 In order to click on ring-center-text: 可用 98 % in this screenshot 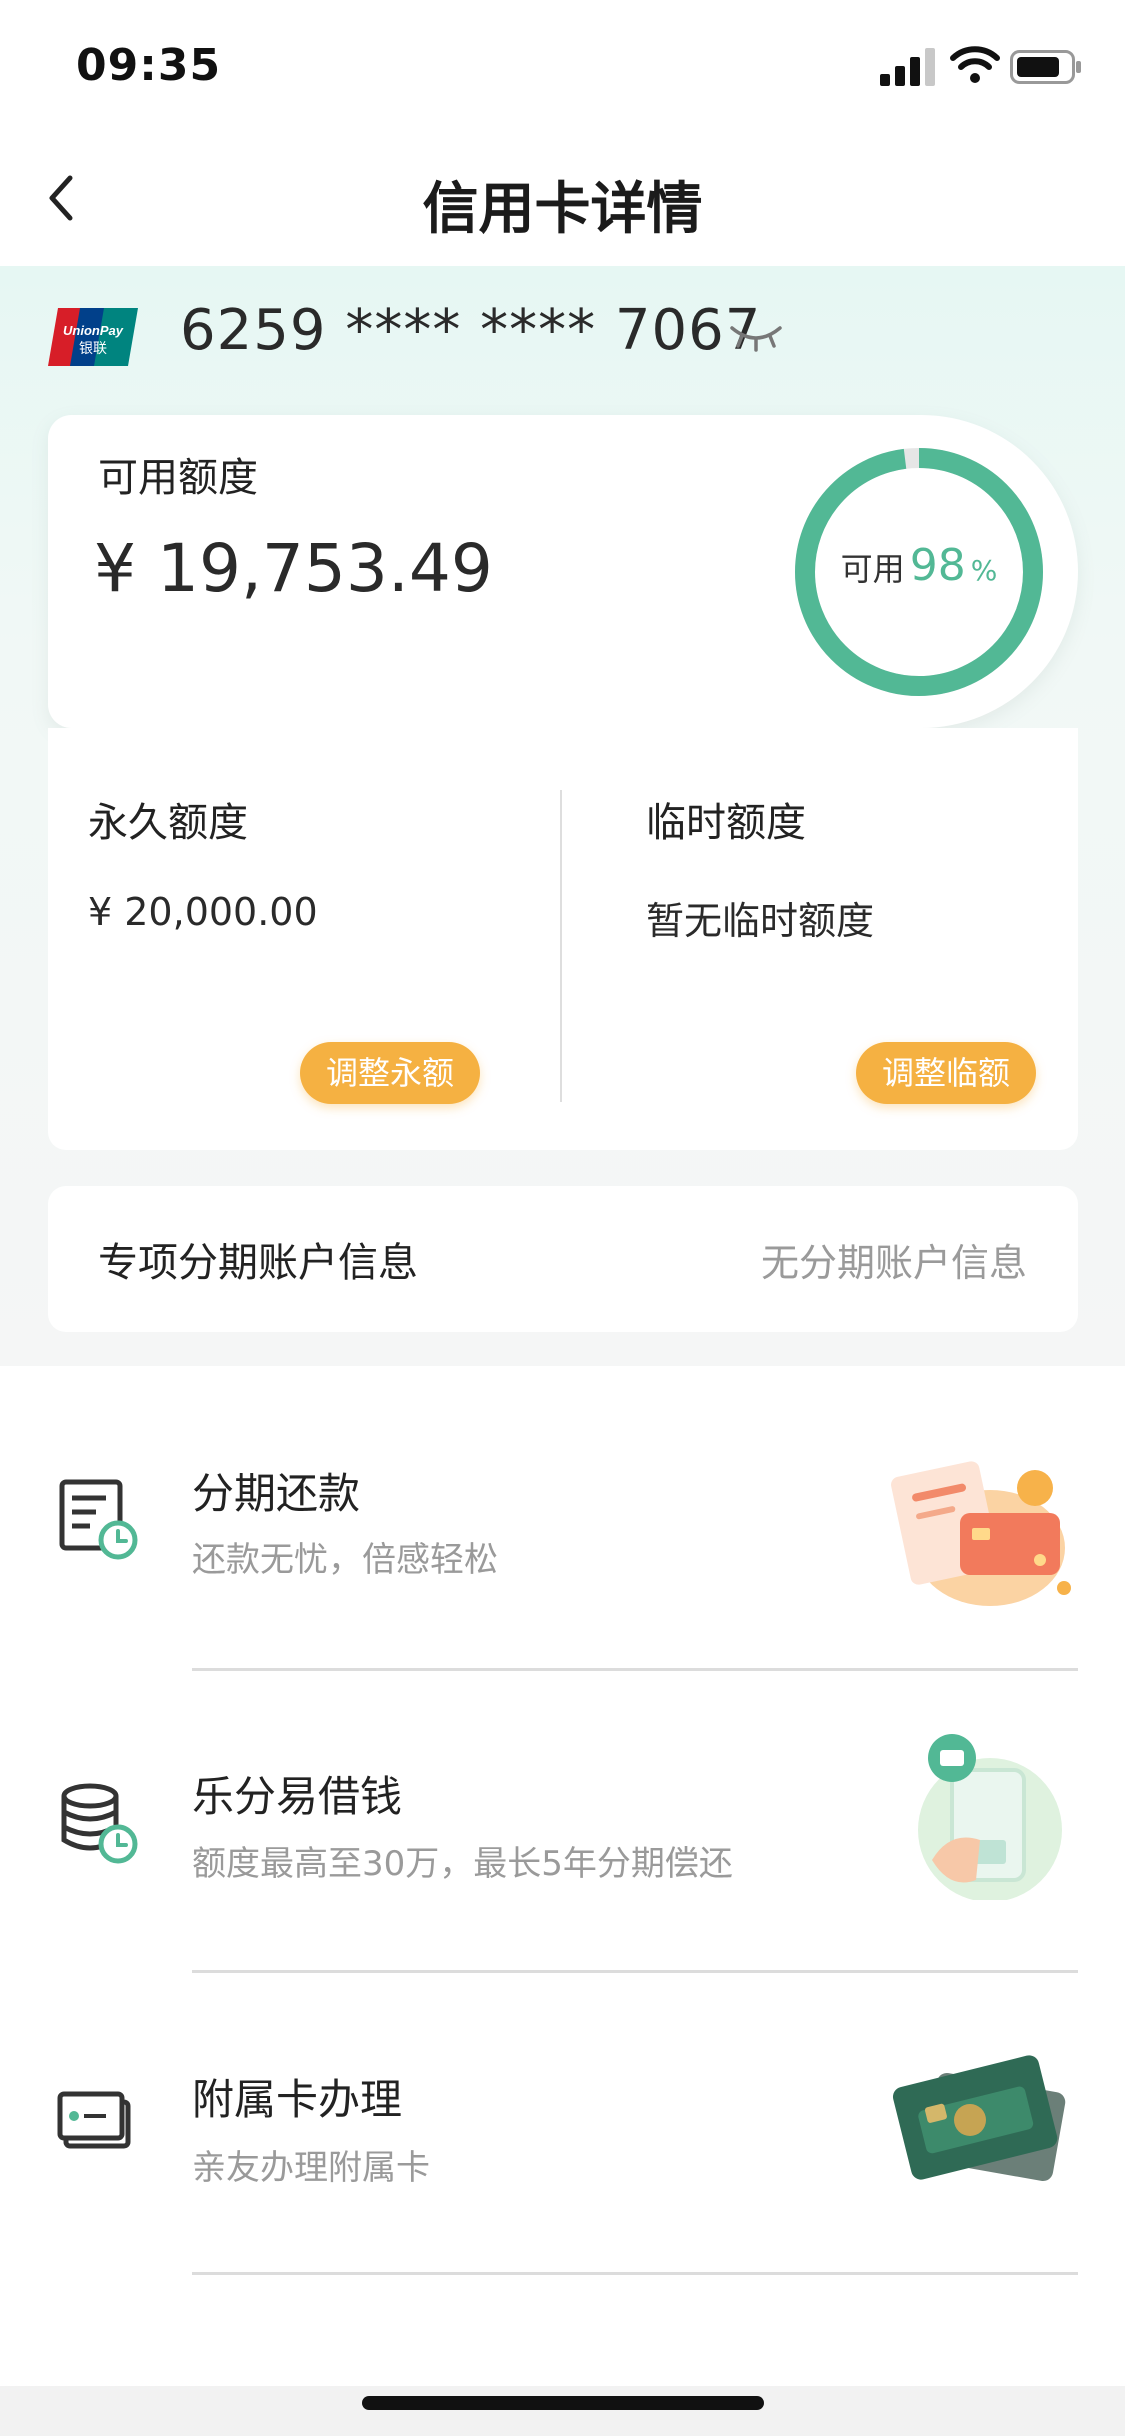, I will do `click(919, 565)`.